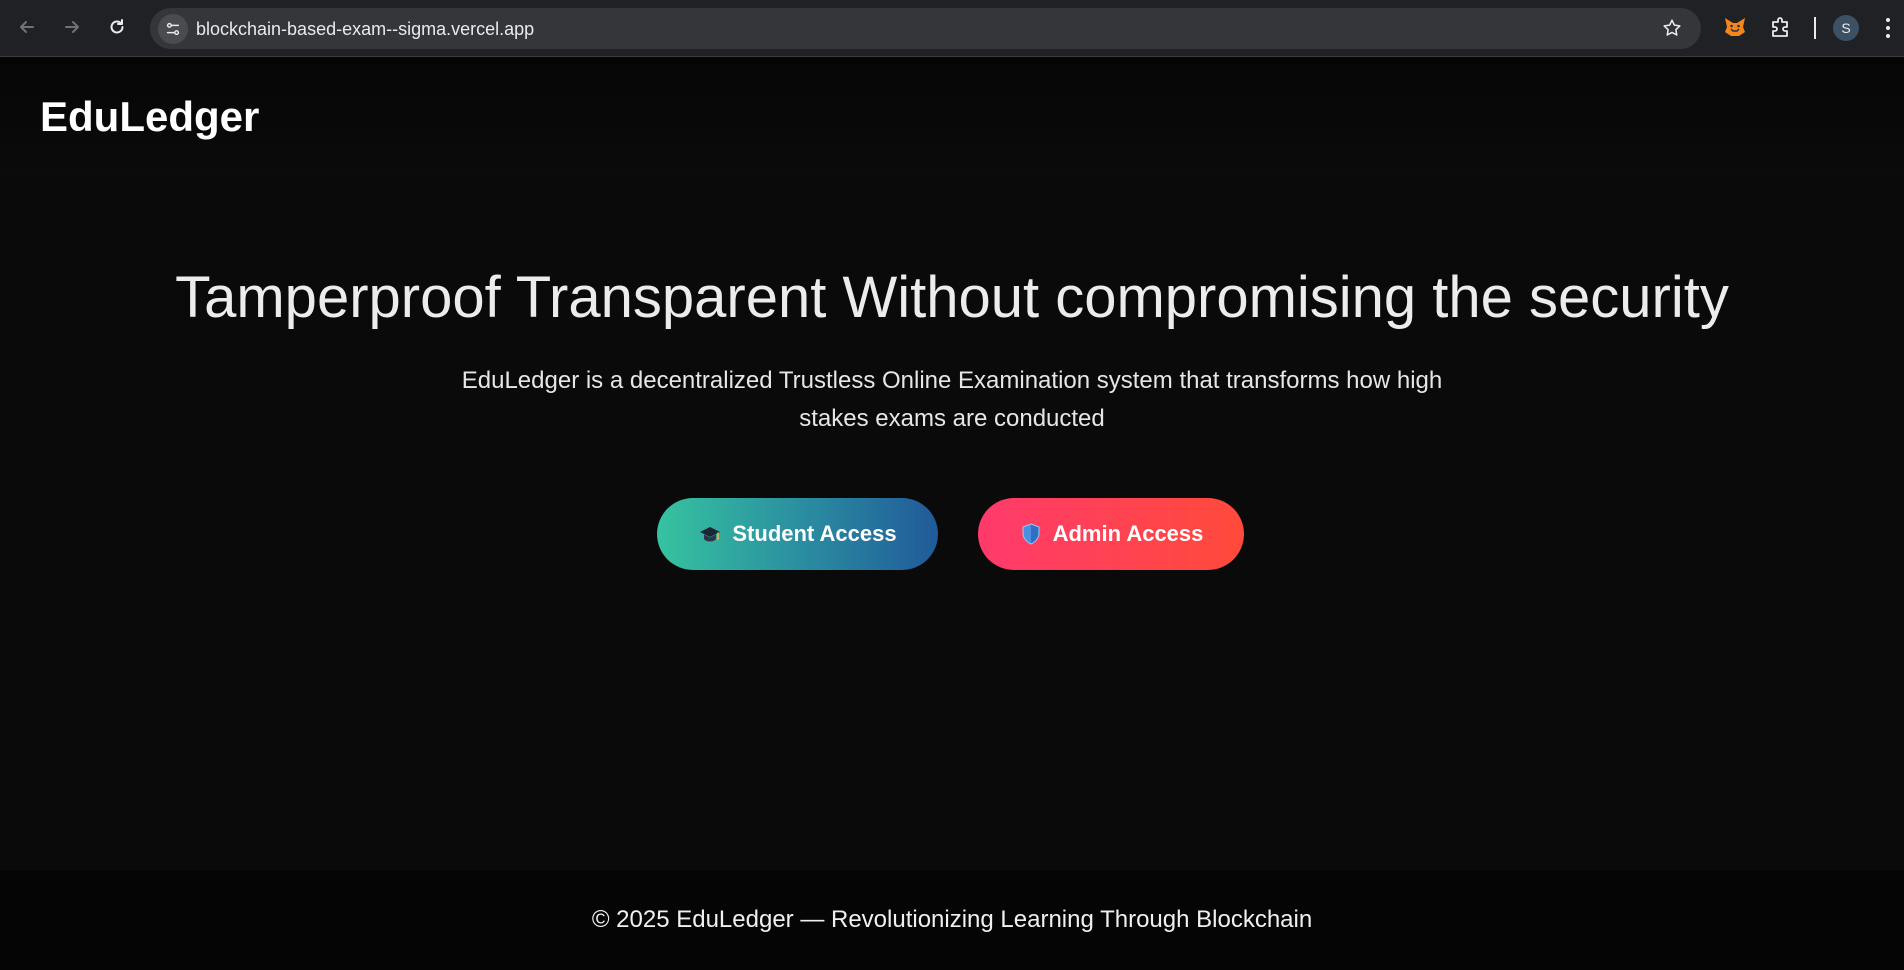 This screenshot has width=1904, height=970. I want to click on forward-button, so click(72, 27).